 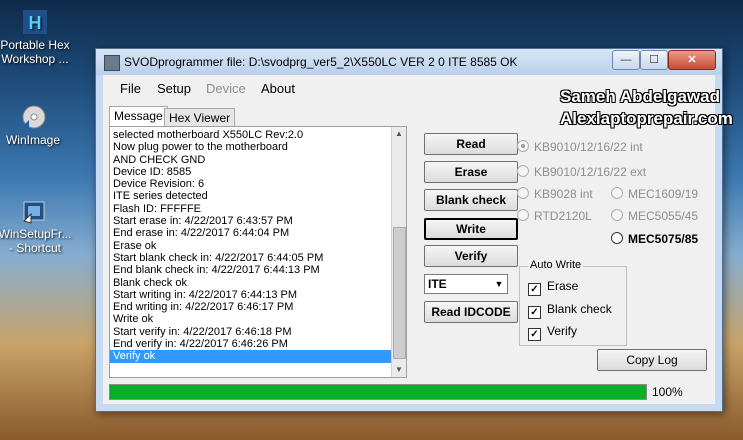 What do you see at coordinates (399, 134) in the screenshot?
I see `scroll-up-icon: ▲` at bounding box center [399, 134].